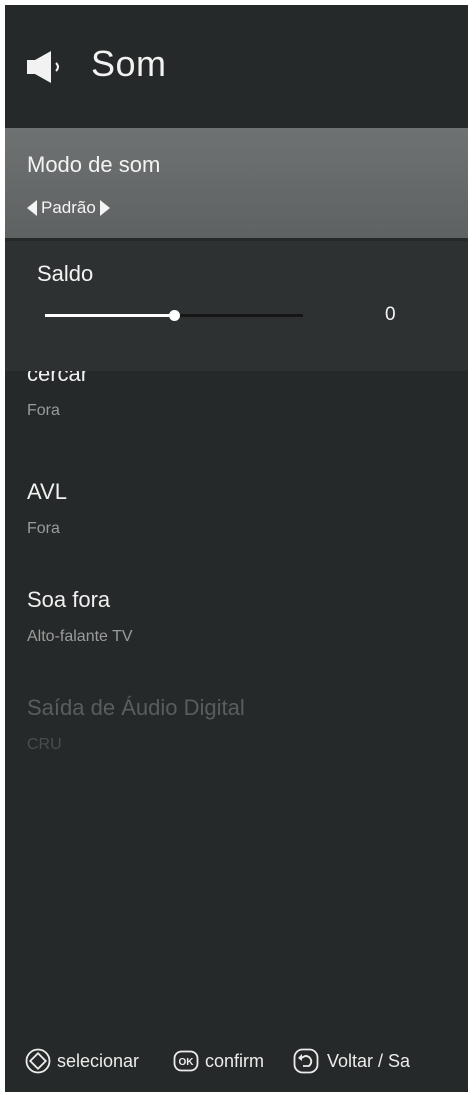  I want to click on page-title: Som, so click(129, 63).